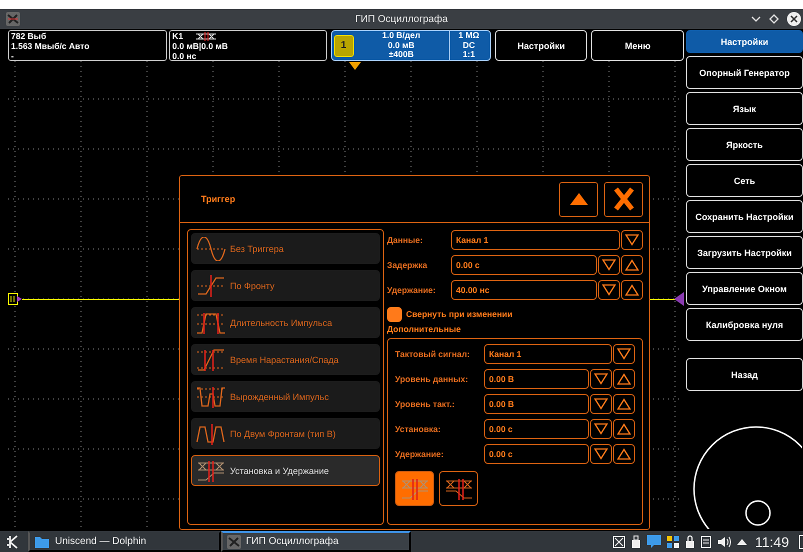  What do you see at coordinates (407, 265) in the screenshot?
I see `field-label: Задержка` at bounding box center [407, 265].